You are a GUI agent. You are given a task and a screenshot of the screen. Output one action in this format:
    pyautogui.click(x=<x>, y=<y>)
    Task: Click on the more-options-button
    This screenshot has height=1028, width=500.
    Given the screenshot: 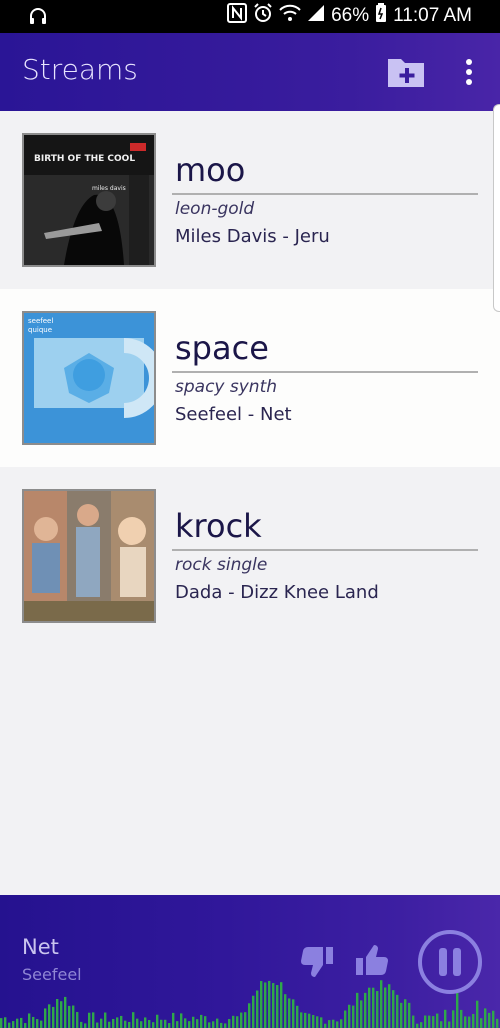 What is the action you would take?
    pyautogui.click(x=469, y=72)
    